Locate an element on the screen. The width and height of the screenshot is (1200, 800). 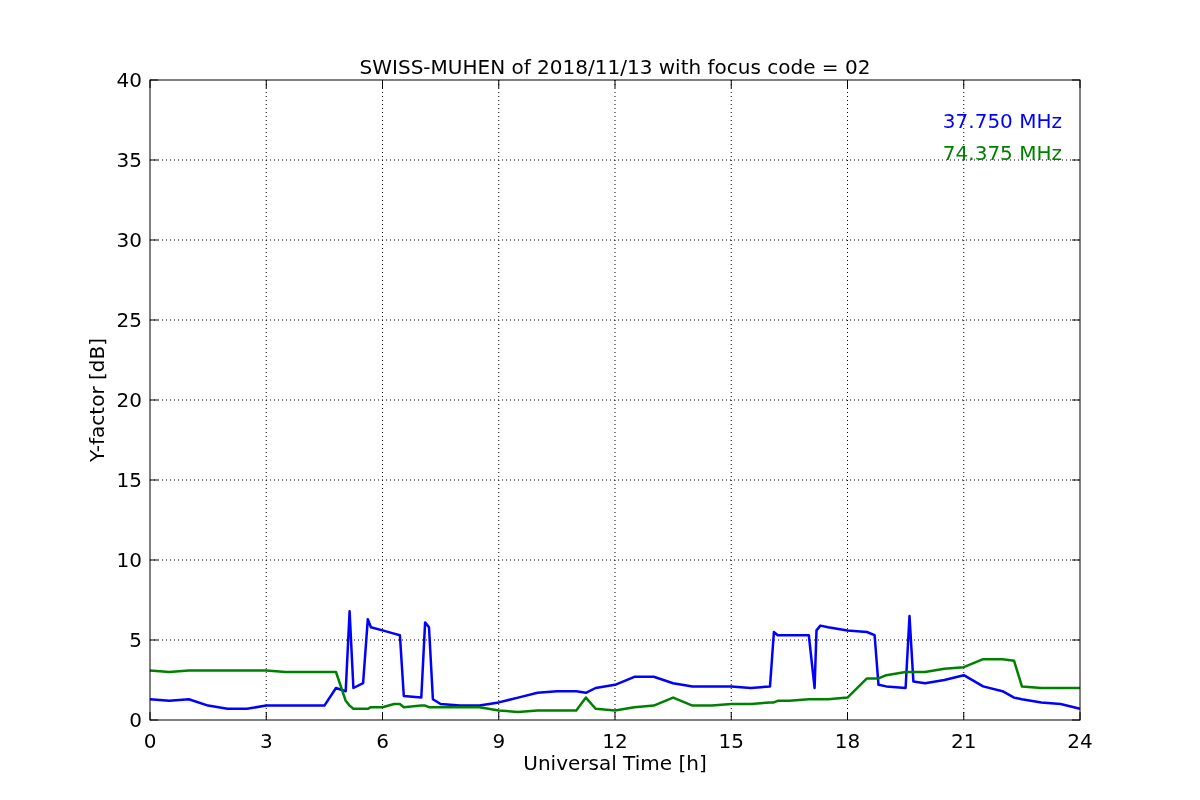
x-tick-label: 12 is located at coordinates (615, 741).